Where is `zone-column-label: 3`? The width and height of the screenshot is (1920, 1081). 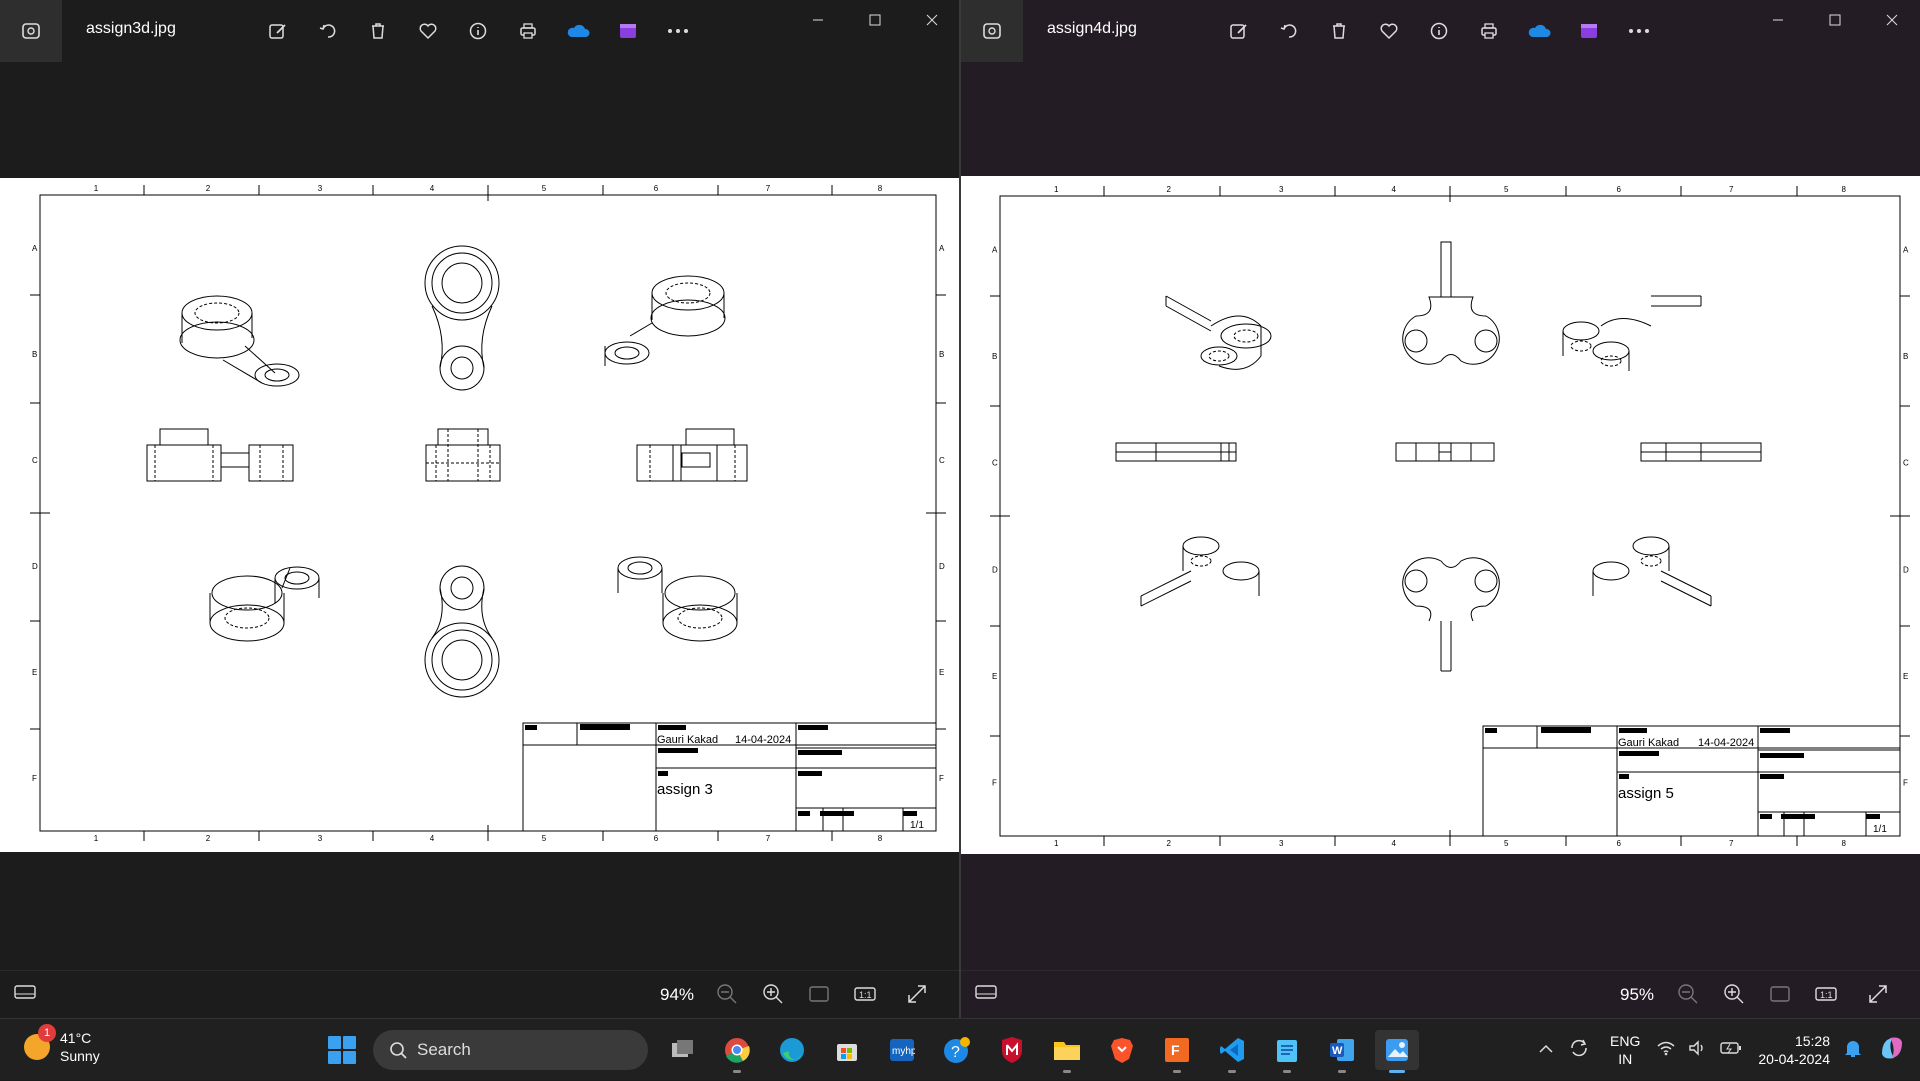 zone-column-label: 3 is located at coordinates (320, 188).